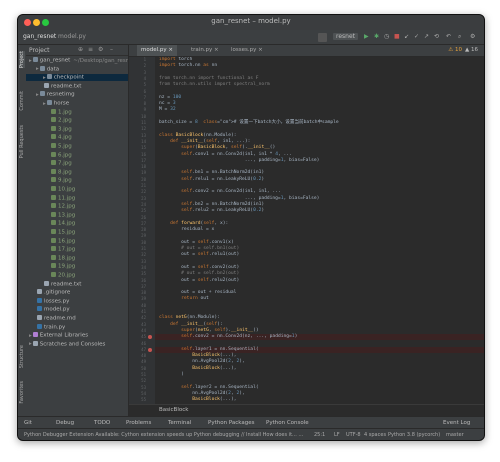  I want to click on tree-item-label: 13.jpg, so click(67, 215).